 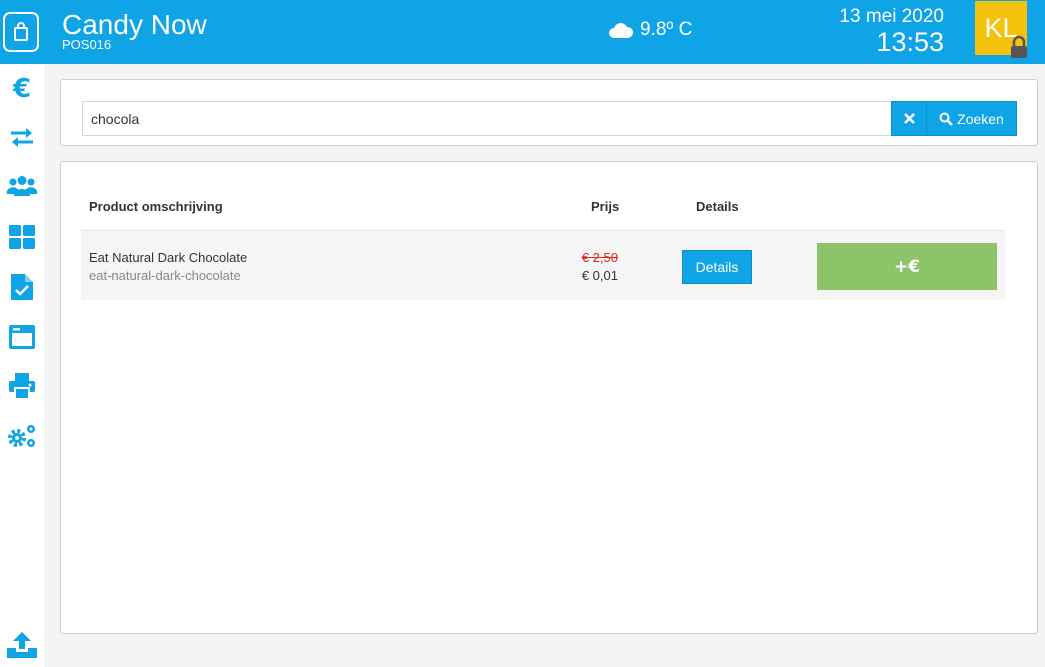 What do you see at coordinates (946, 119) in the screenshot?
I see `search-icon` at bounding box center [946, 119].